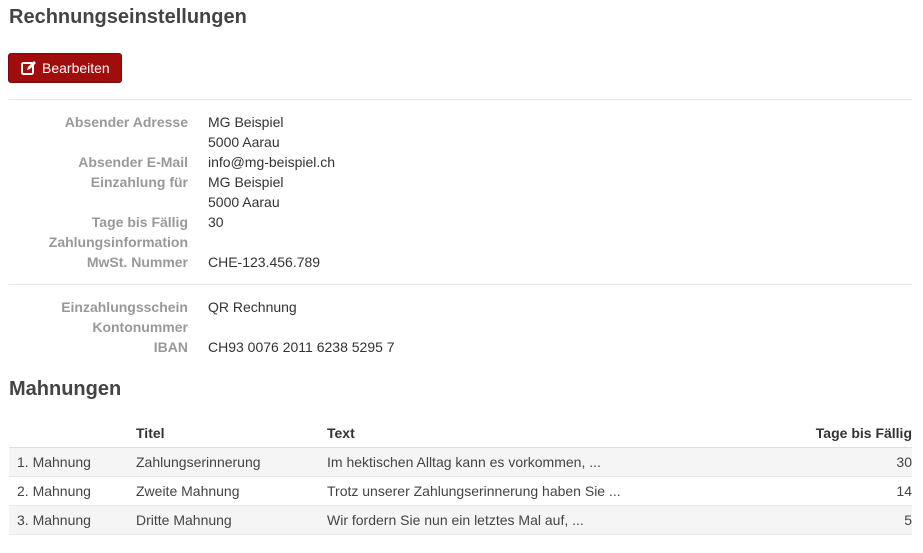 The image size is (923, 553). I want to click on edit-icon, so click(29, 68).